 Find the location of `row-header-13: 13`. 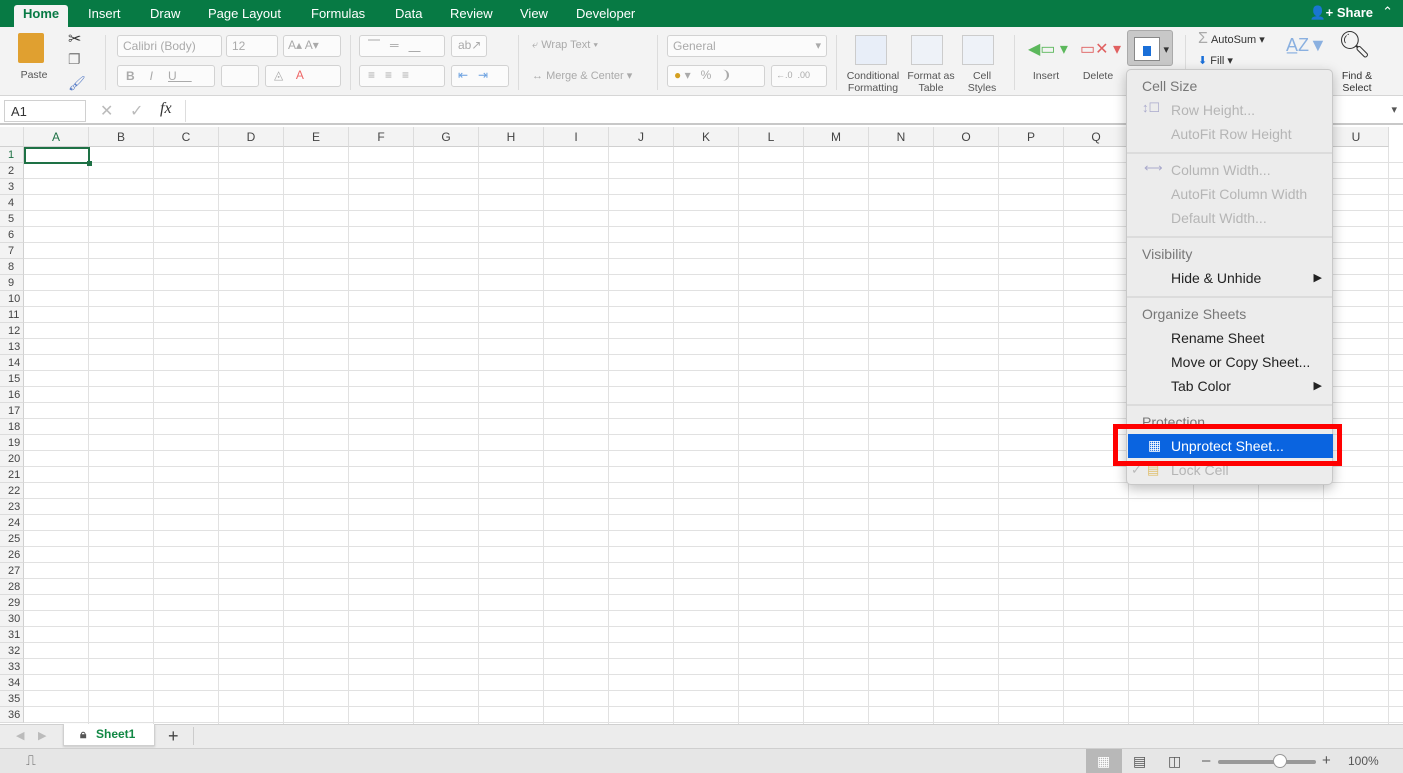

row-header-13: 13 is located at coordinates (12, 347).